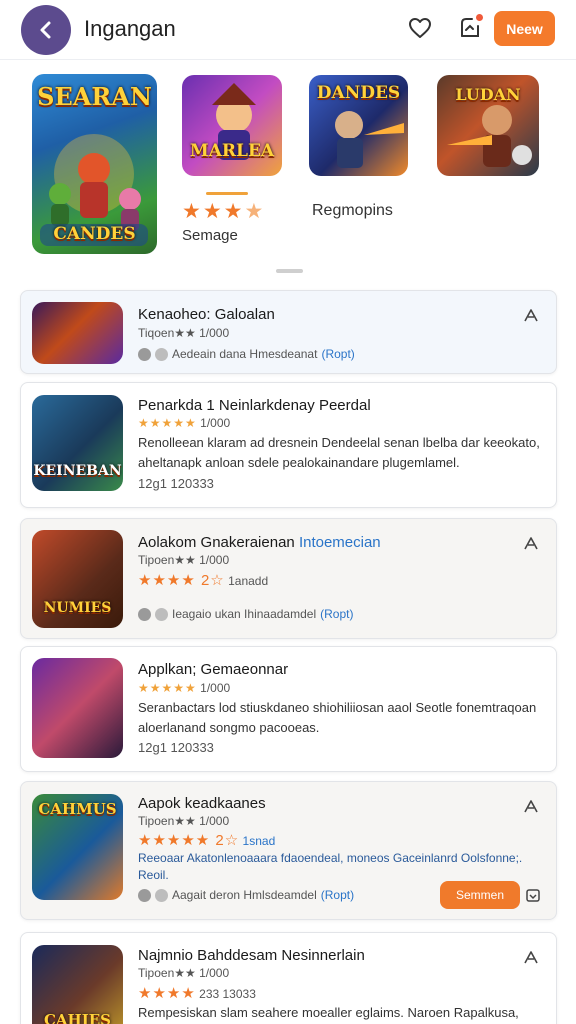 The image size is (576, 1024). I want to click on download-icon, so click(533, 895).